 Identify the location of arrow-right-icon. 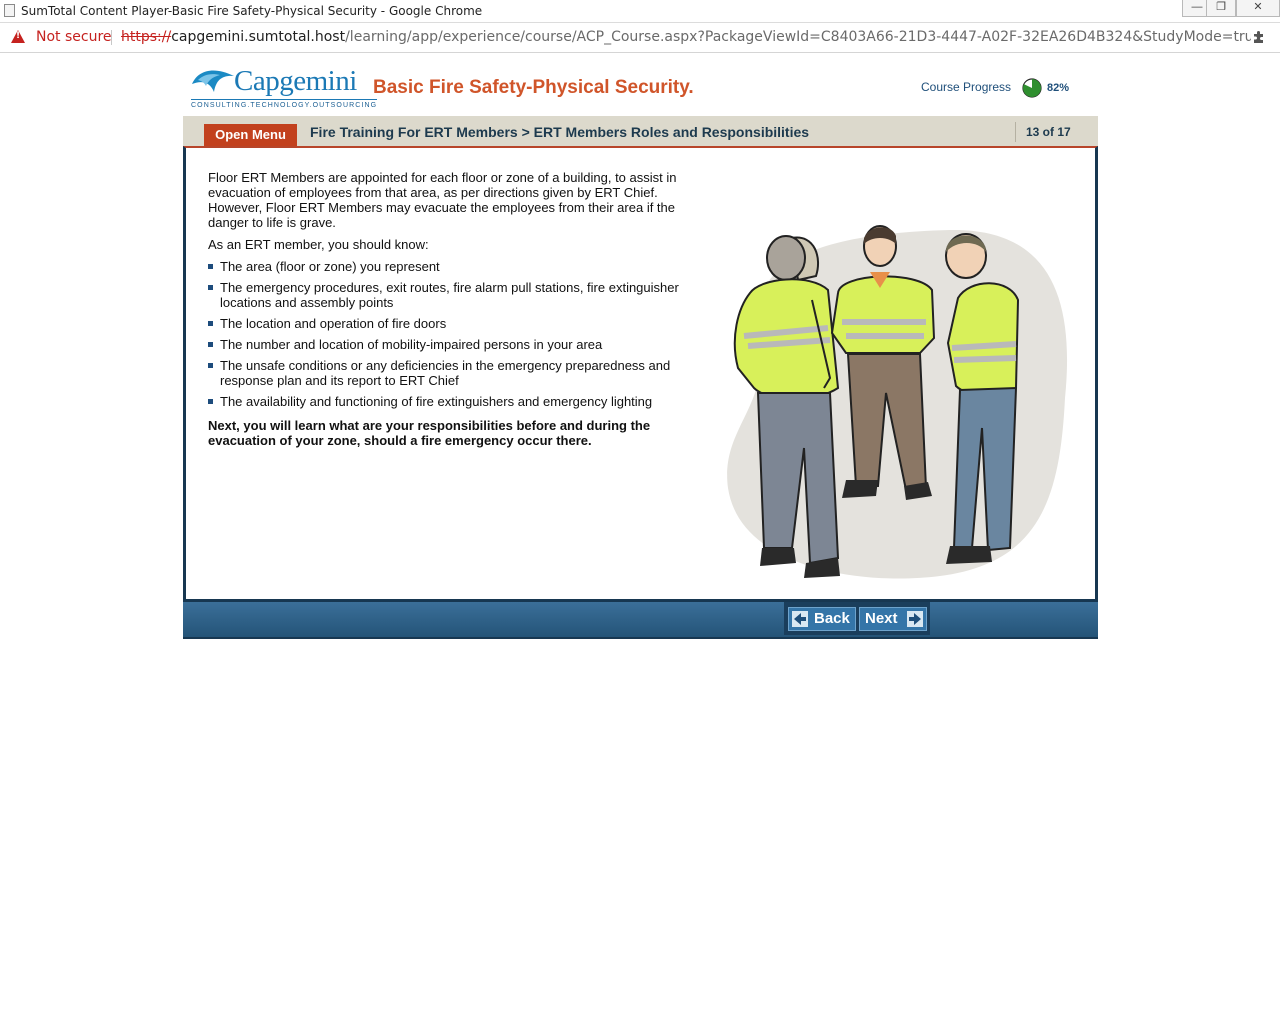
(915, 619).